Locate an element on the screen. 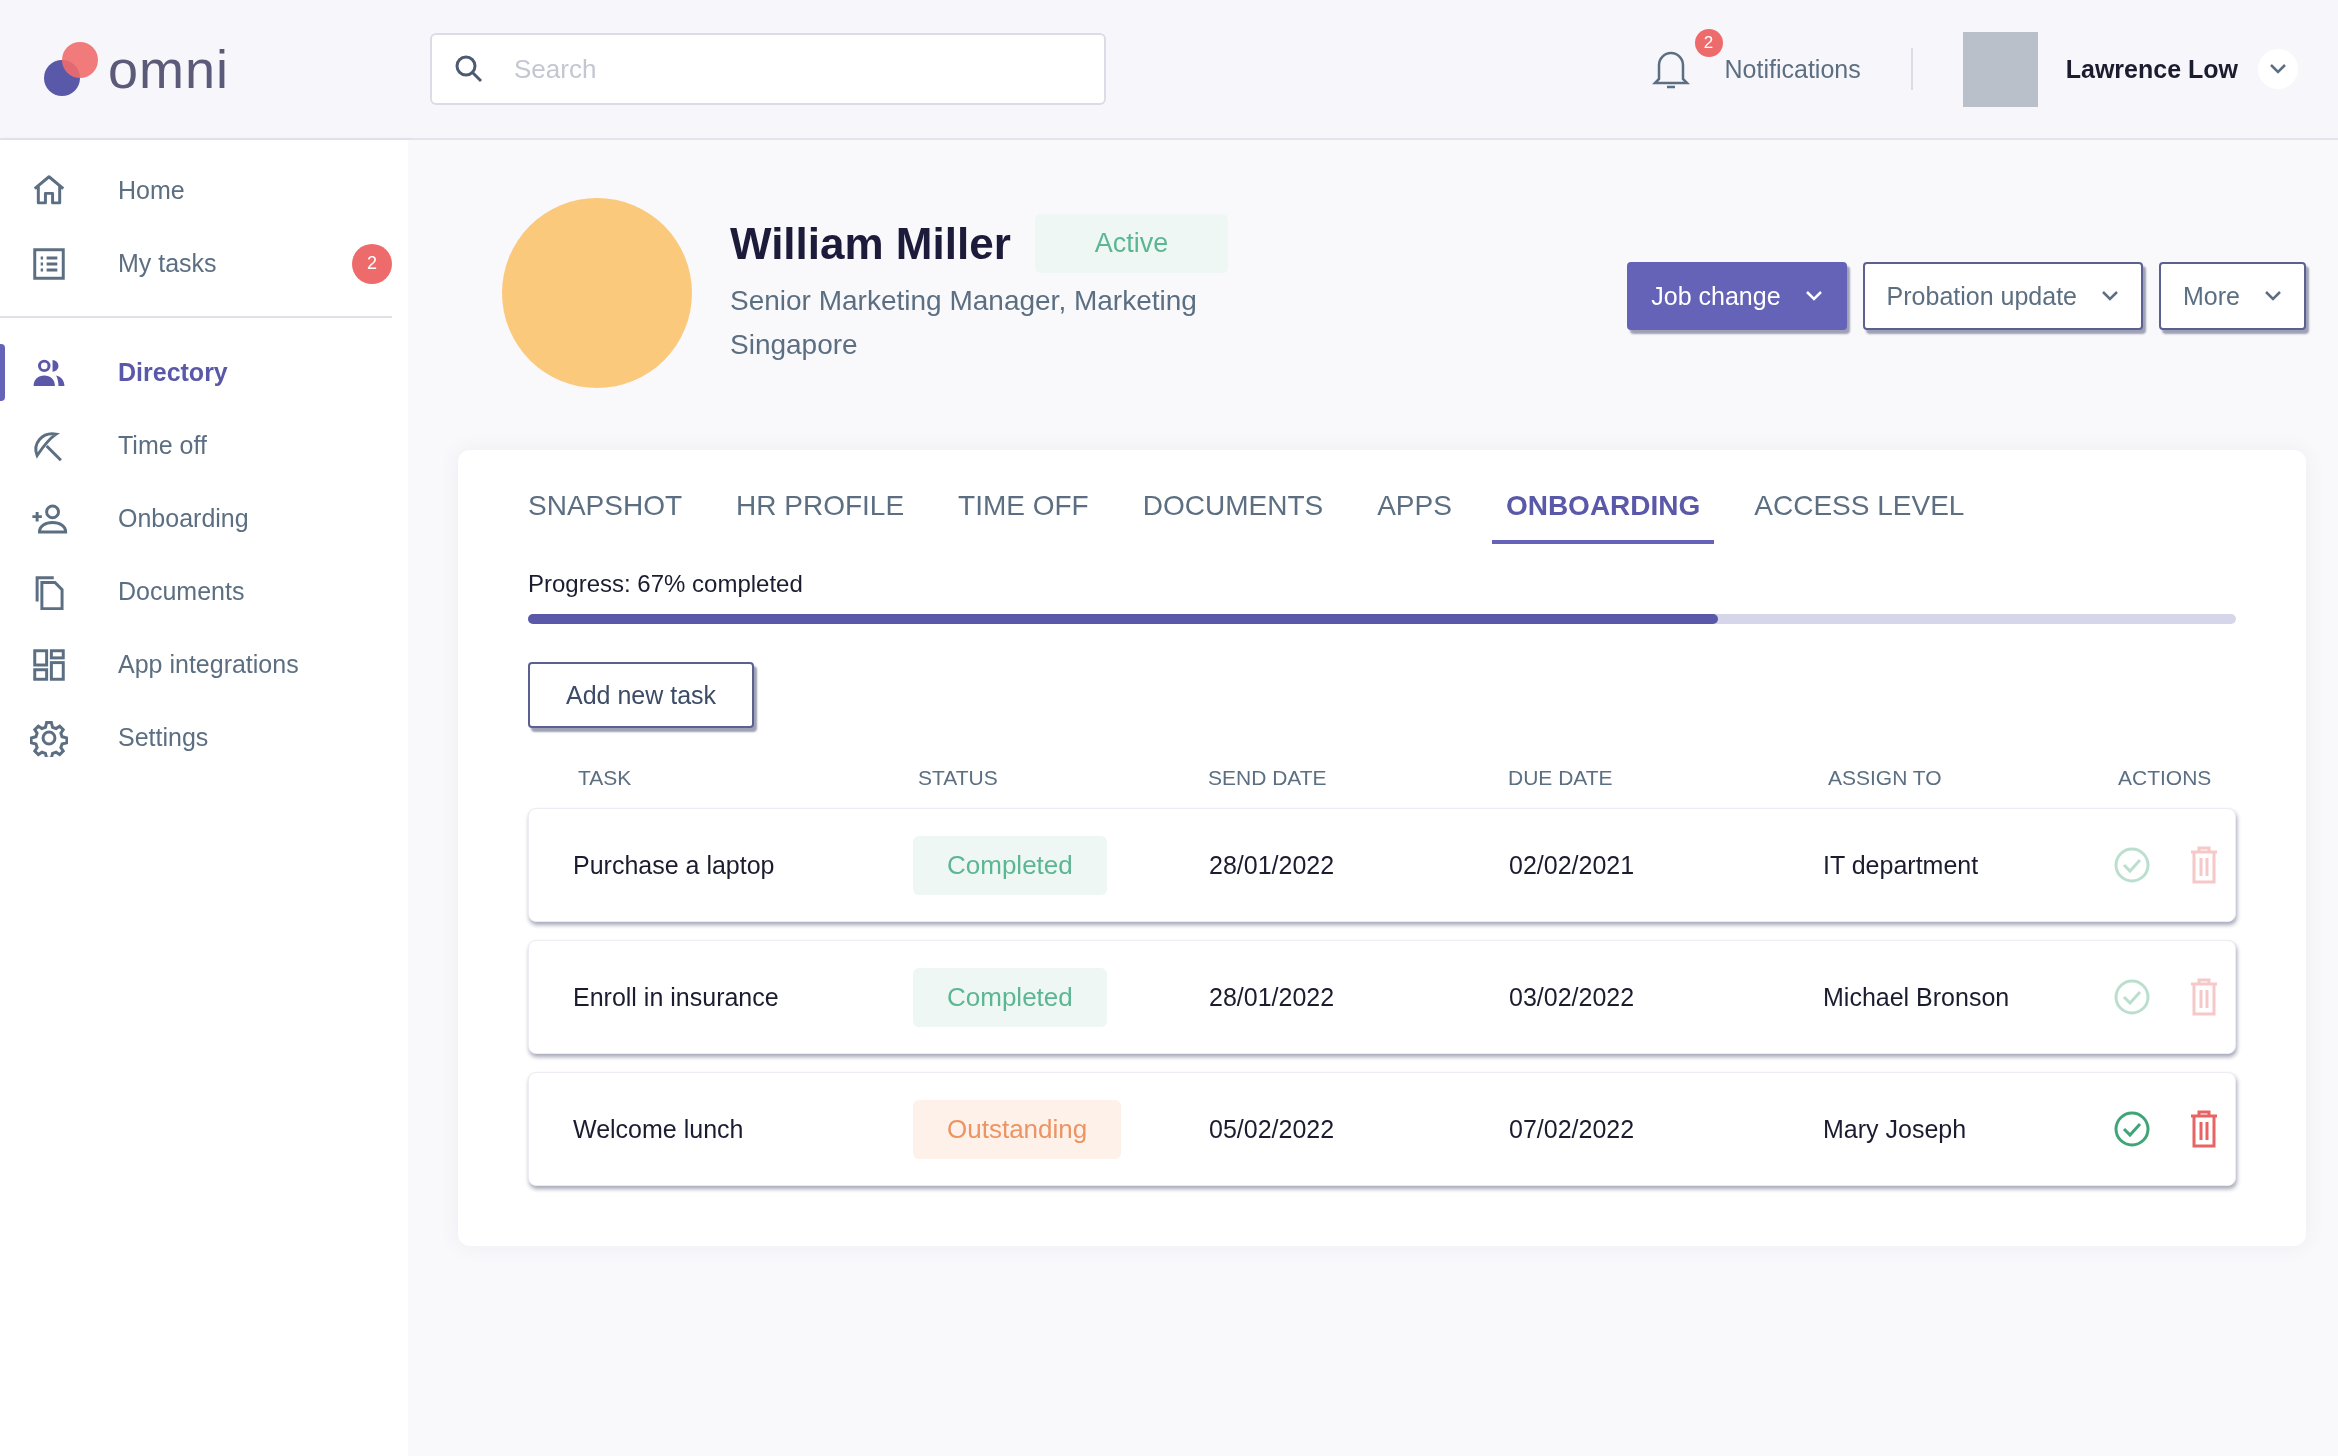 Image resolution: width=2338 pixels, height=1456 pixels. complete-button is located at coordinates (2132, 1129).